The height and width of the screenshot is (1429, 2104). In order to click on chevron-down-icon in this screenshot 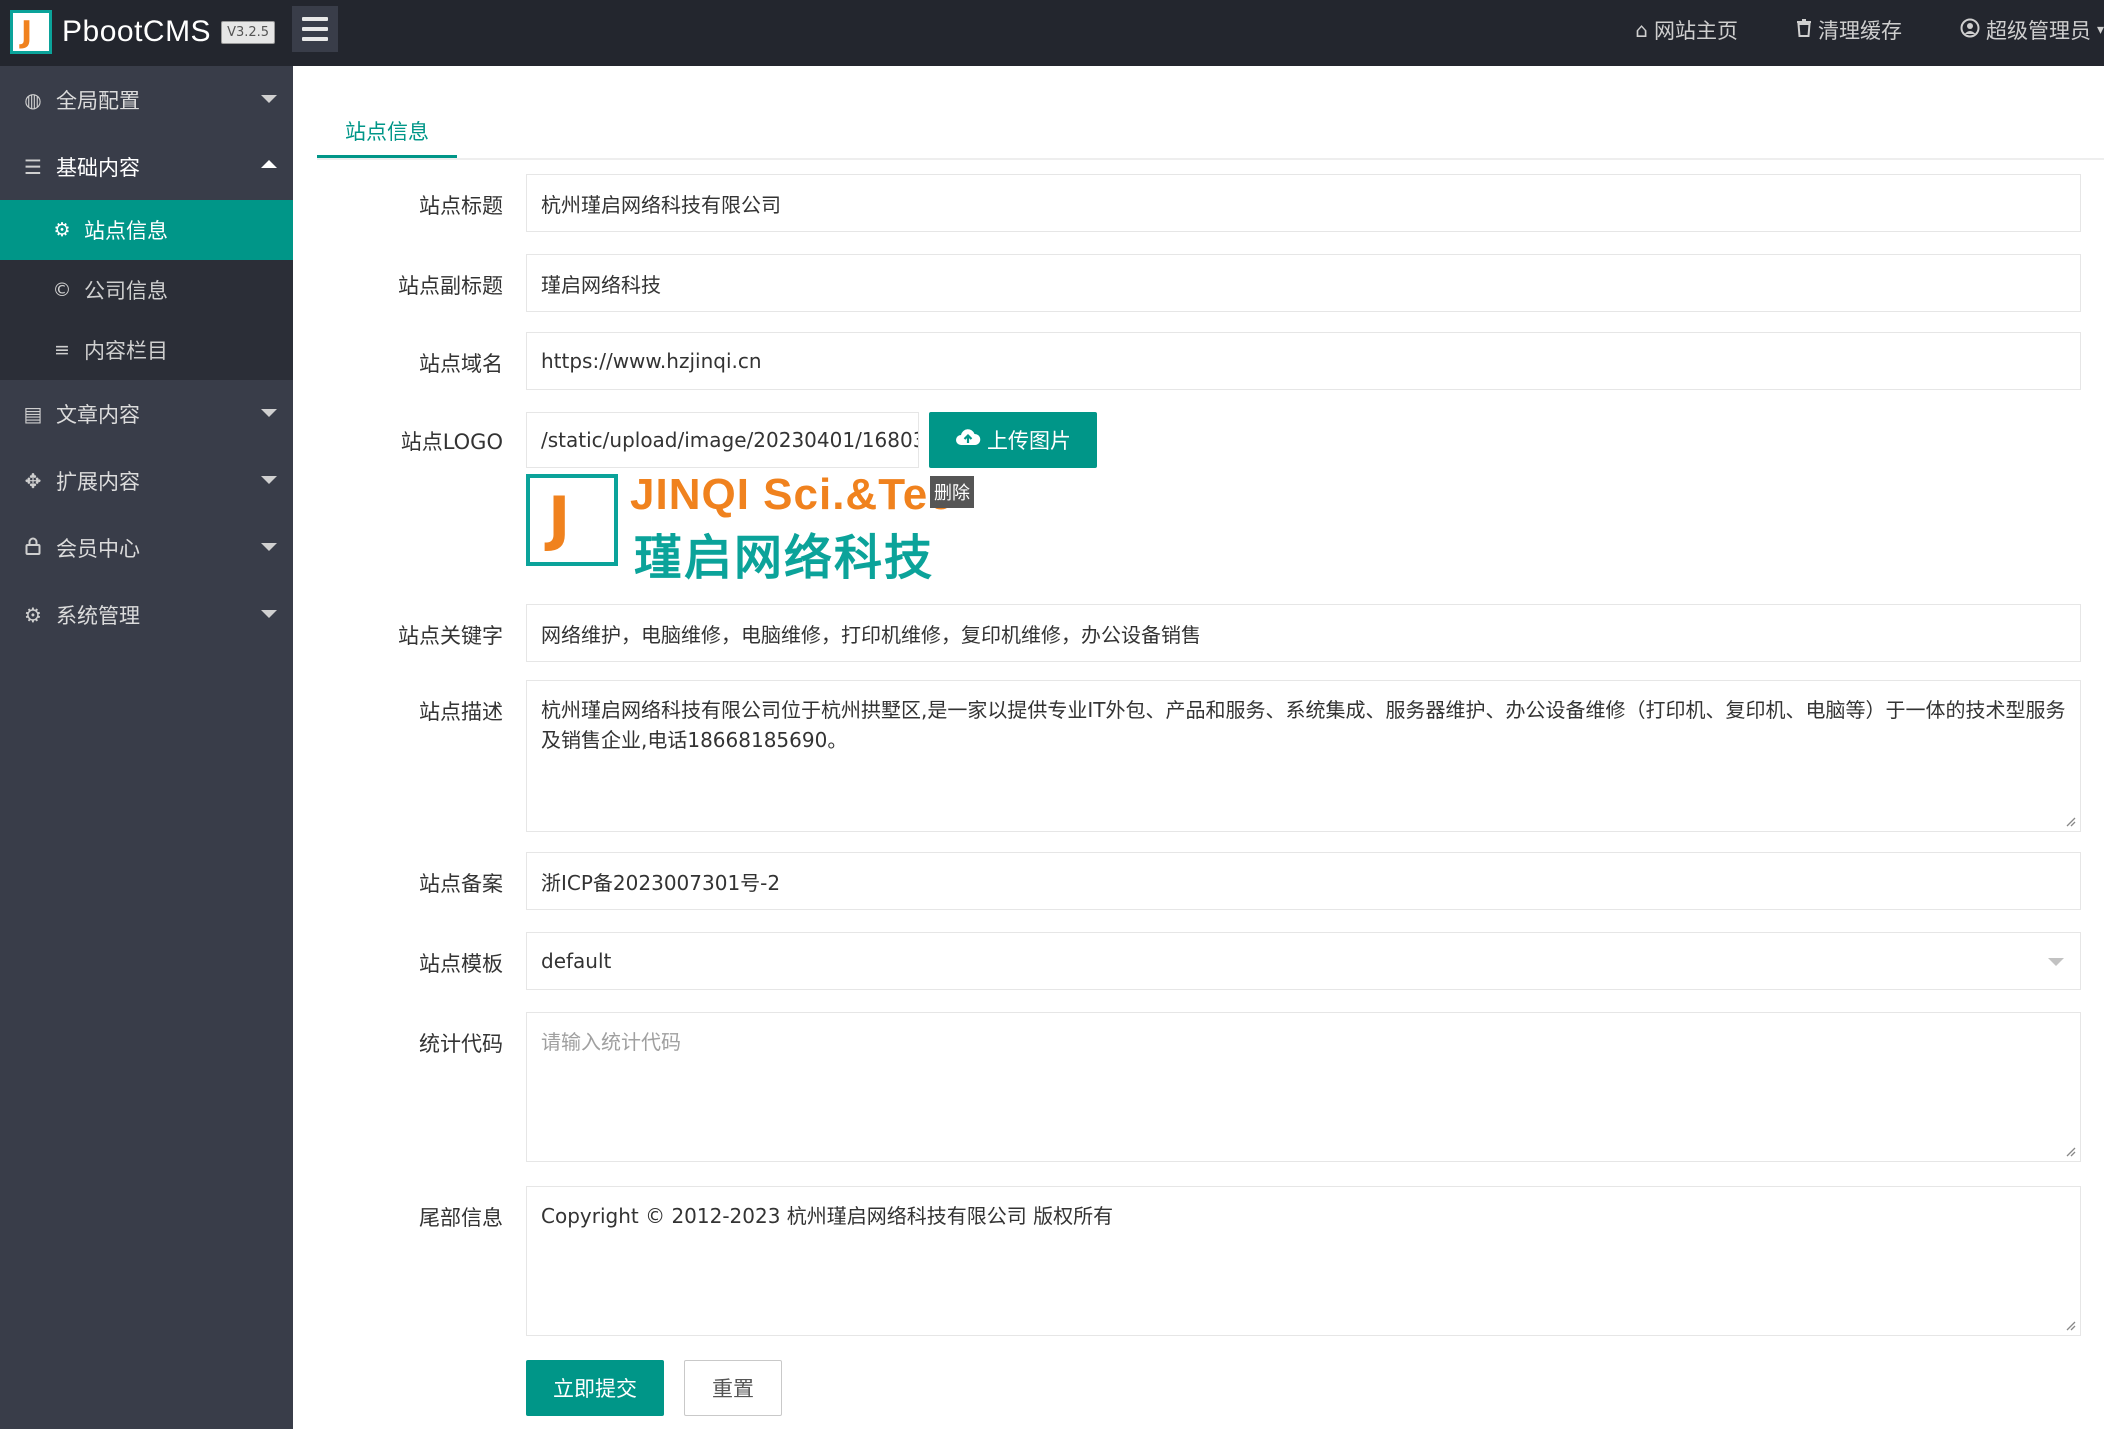, I will do `click(2056, 962)`.